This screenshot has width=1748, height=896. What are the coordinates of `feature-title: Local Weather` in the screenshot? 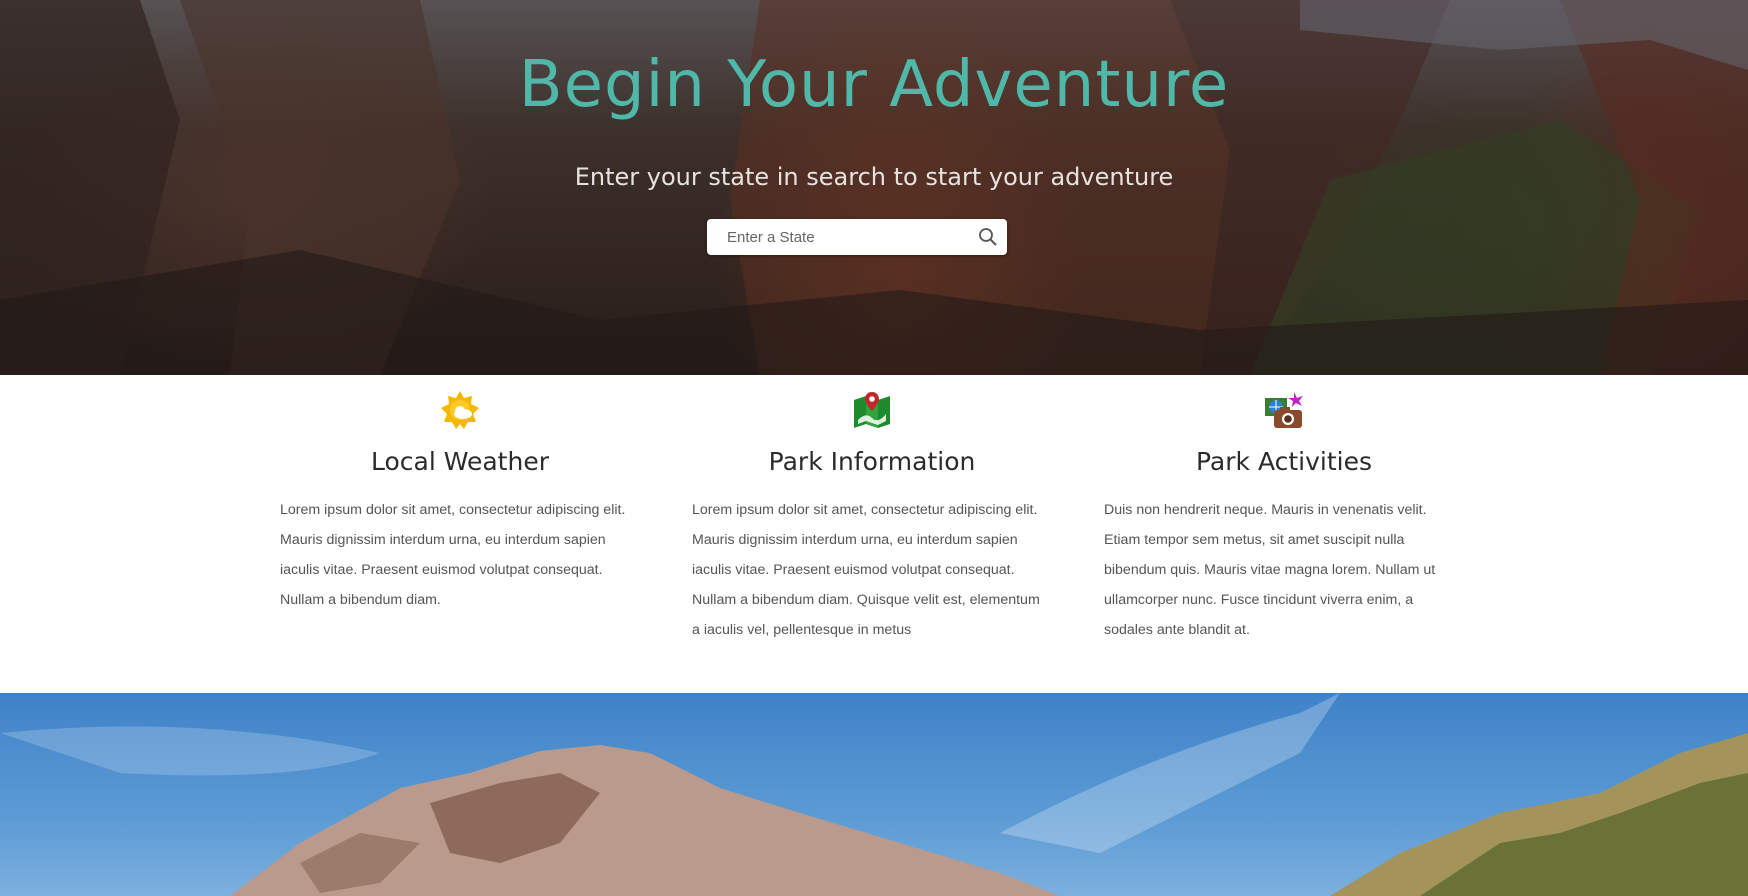 It's located at (459, 461).